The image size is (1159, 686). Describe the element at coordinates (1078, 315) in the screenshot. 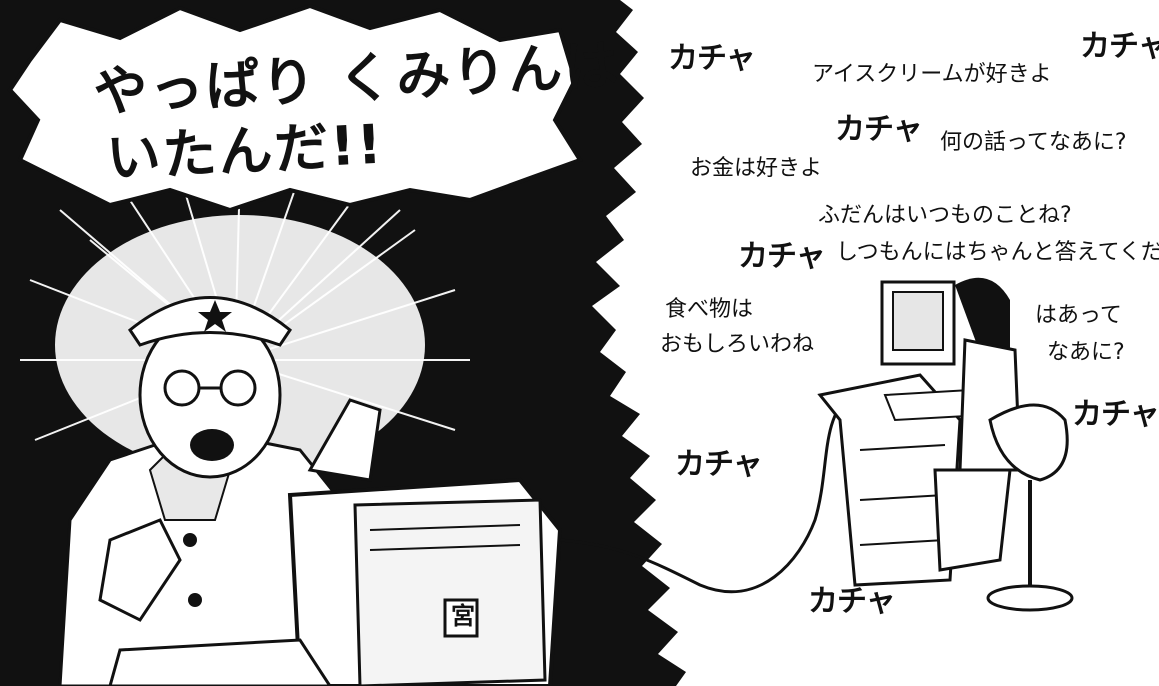

I see `dialogue-huh-1: はあって` at that location.